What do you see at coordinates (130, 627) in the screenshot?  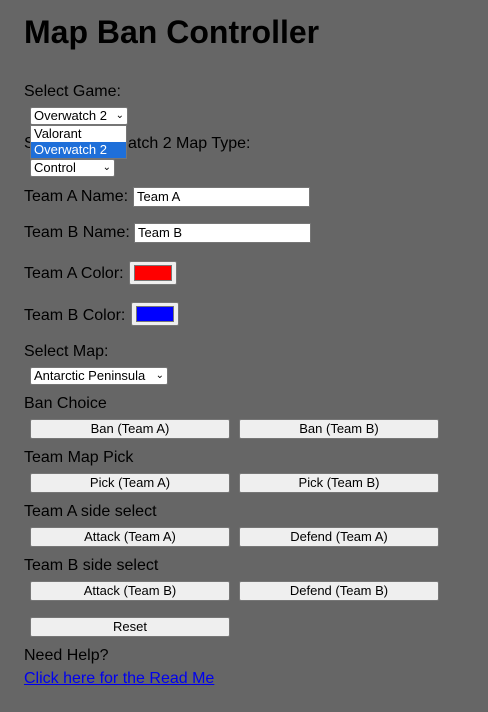 I see `reset-button: Reset` at bounding box center [130, 627].